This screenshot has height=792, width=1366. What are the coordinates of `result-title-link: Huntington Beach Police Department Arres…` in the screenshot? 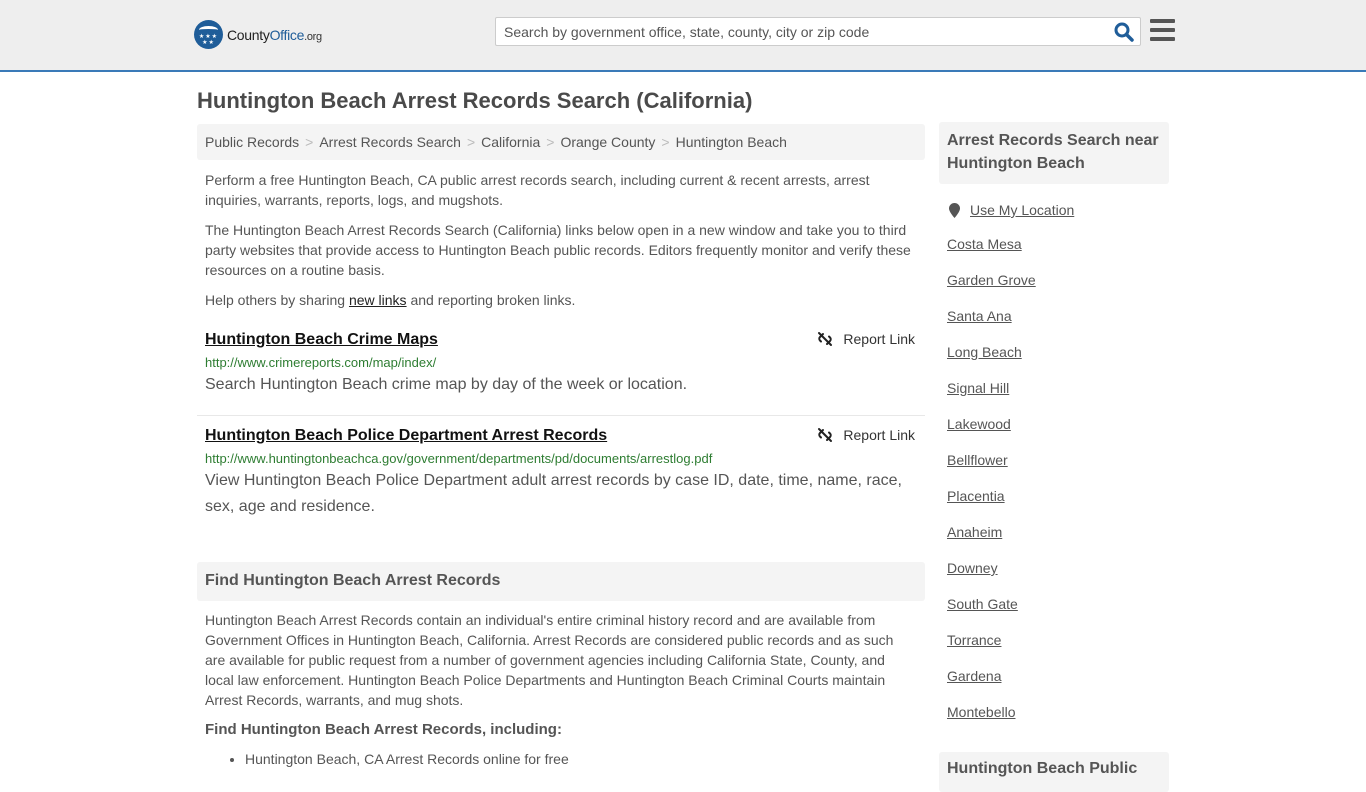 It's located at (406, 436).